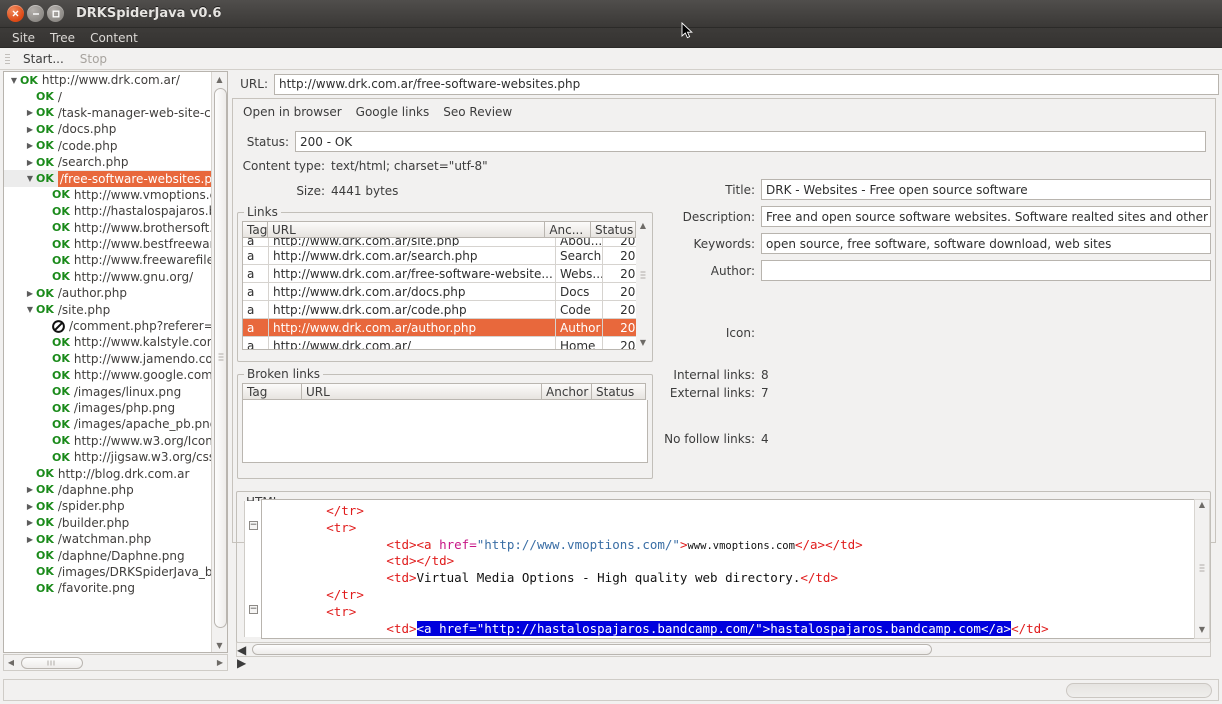 The height and width of the screenshot is (704, 1222). I want to click on minimize-window-button, so click(35, 13).